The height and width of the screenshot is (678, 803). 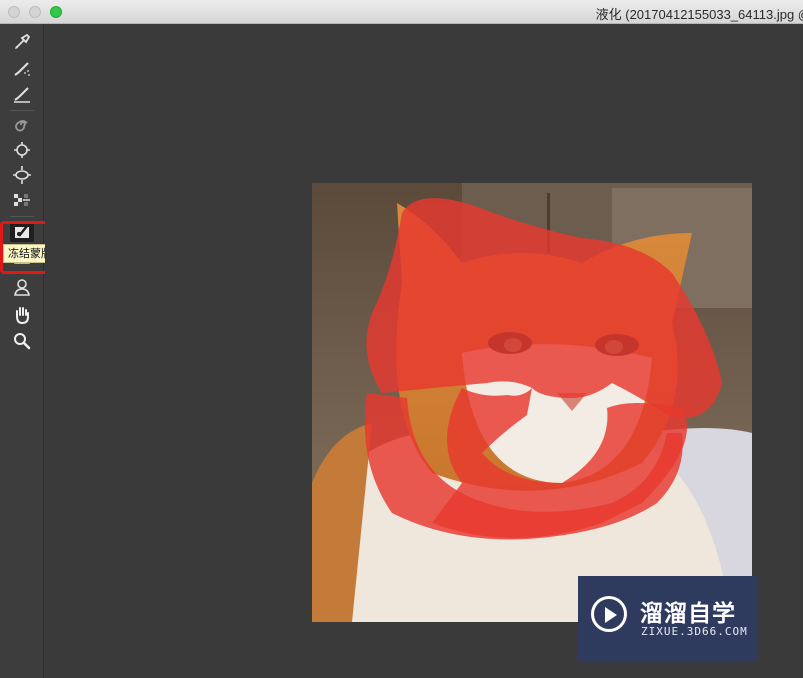 I want to click on freeze-mask-icon, so click(x=22, y=231).